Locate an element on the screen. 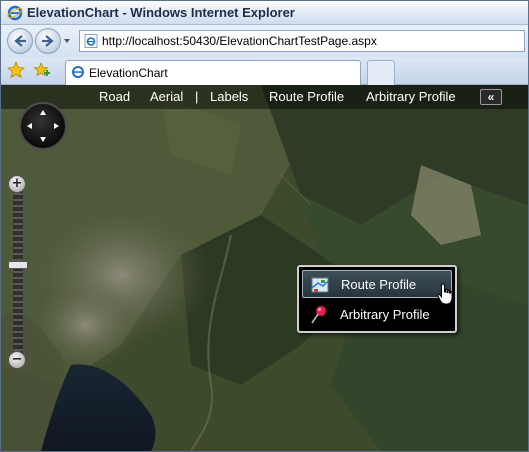 The height and width of the screenshot is (452, 529). forward-arrow-icon is located at coordinates (48, 41).